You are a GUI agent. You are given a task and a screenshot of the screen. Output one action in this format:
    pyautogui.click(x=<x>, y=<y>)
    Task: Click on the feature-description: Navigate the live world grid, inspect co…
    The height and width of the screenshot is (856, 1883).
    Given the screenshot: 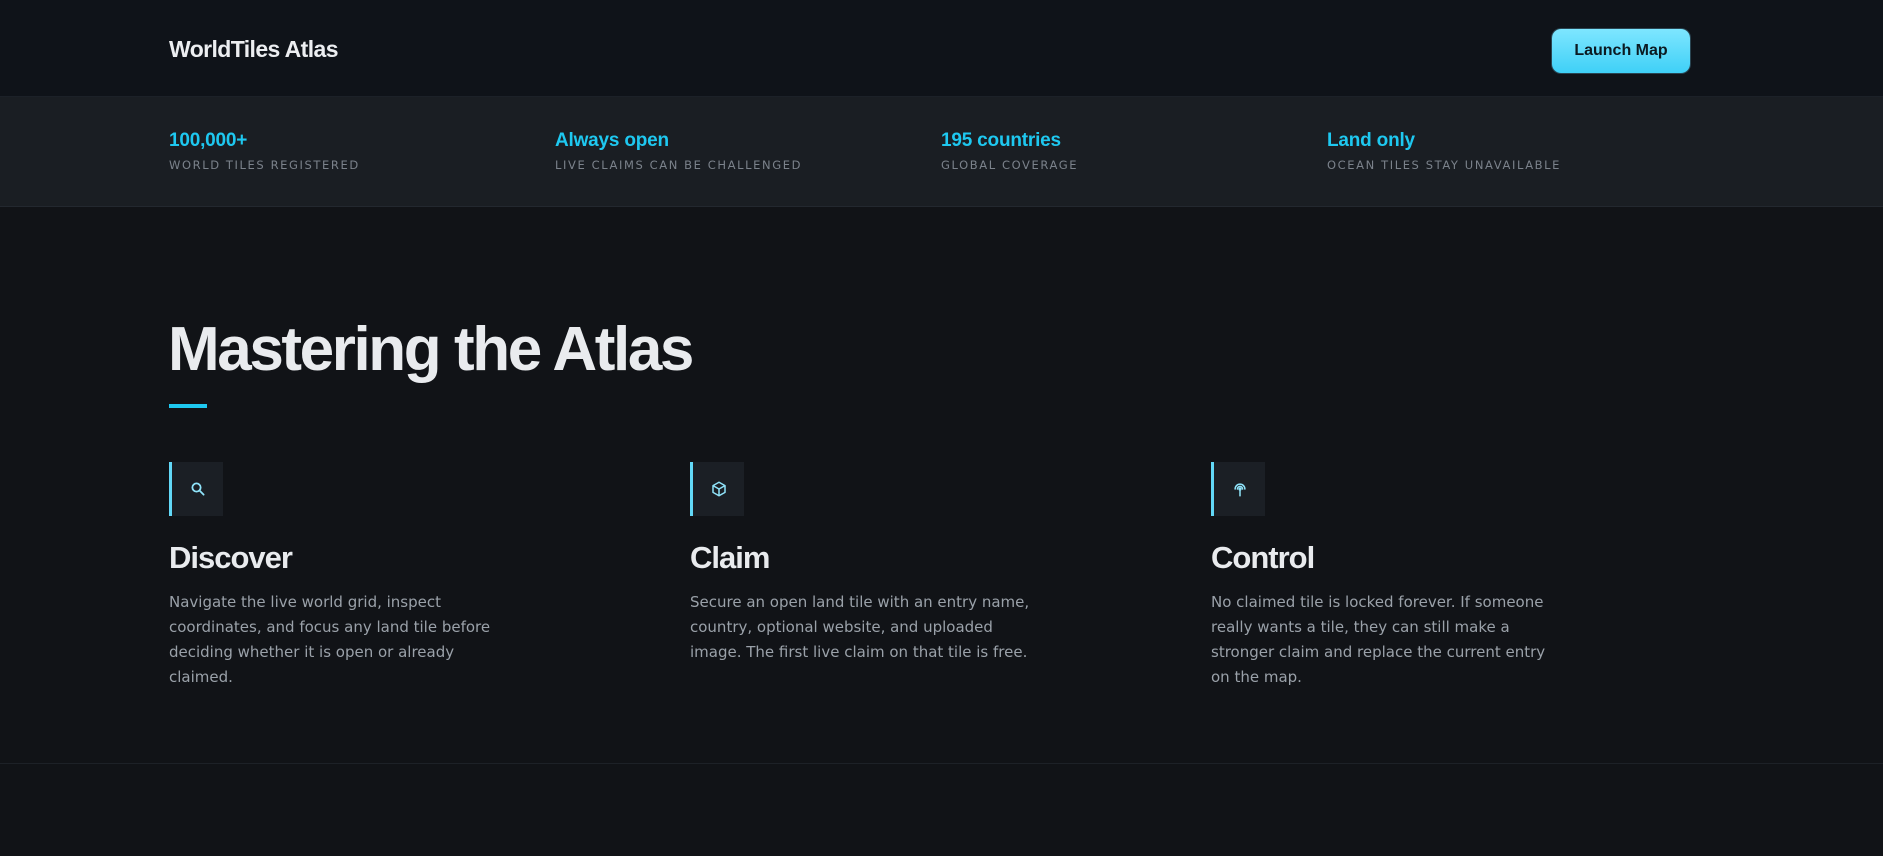 What is the action you would take?
    pyautogui.click(x=330, y=639)
    